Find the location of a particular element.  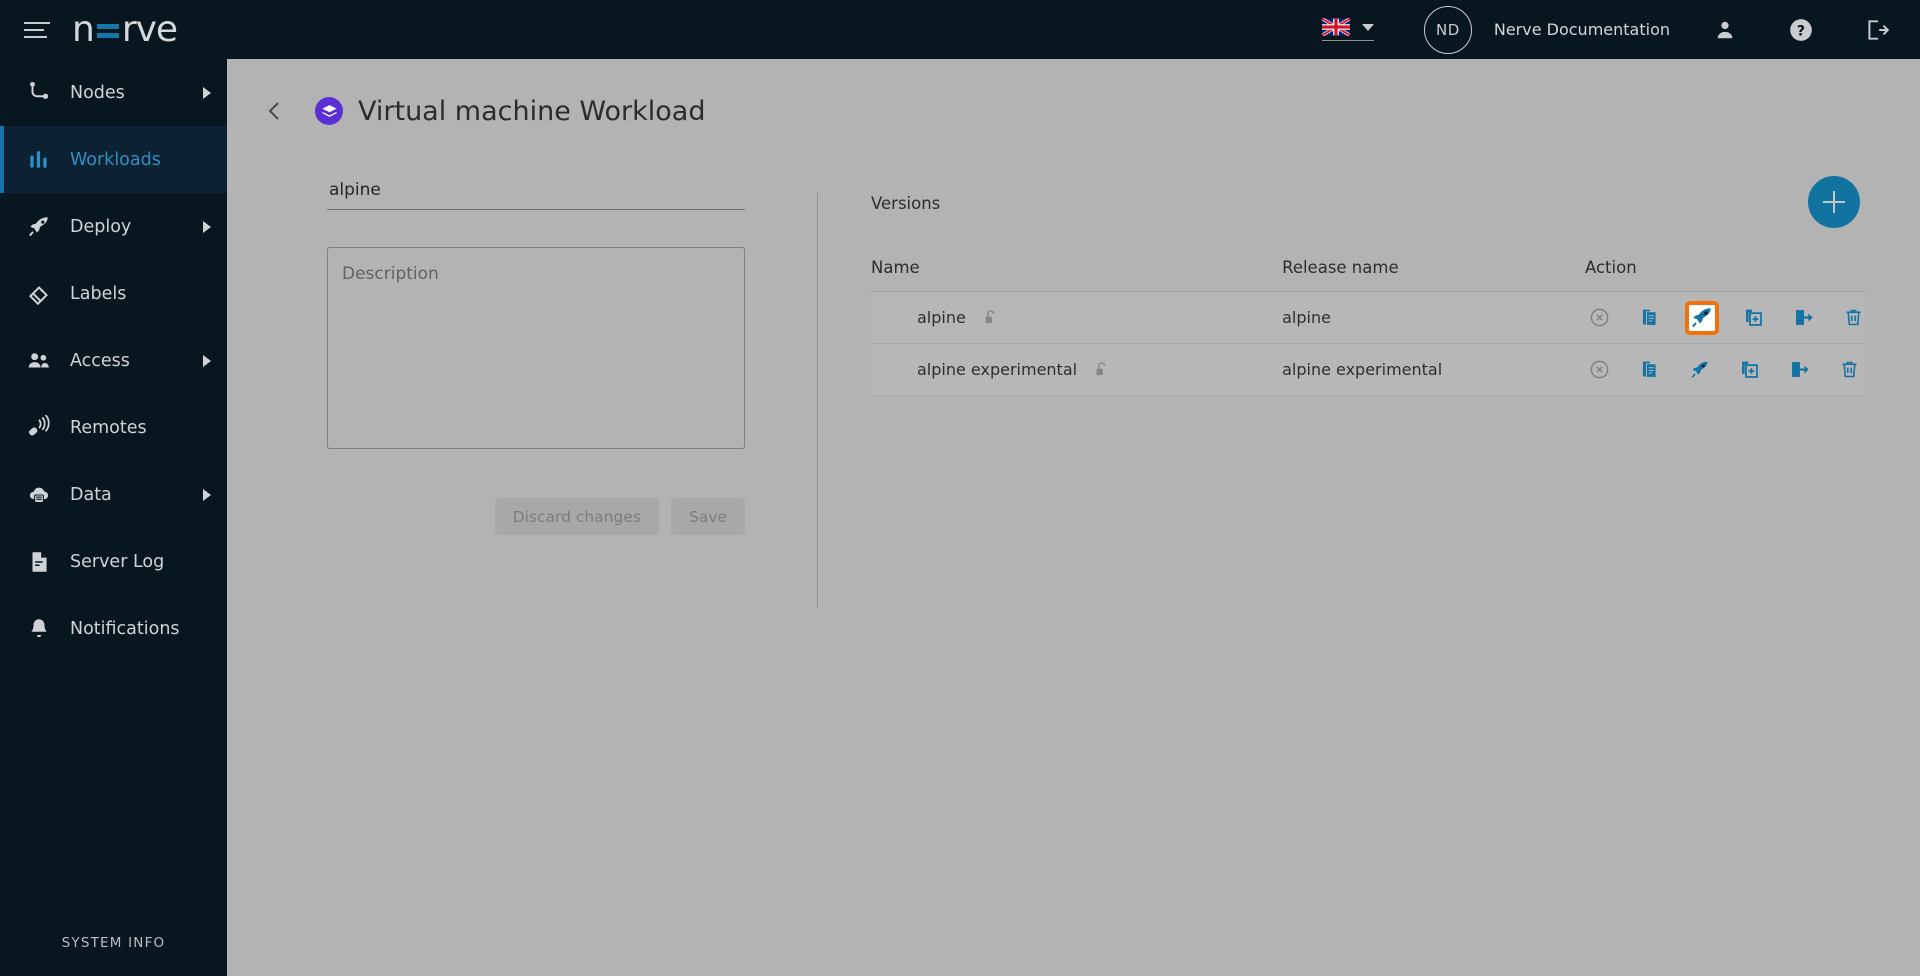

avatar: ND is located at coordinates (1447, 29).